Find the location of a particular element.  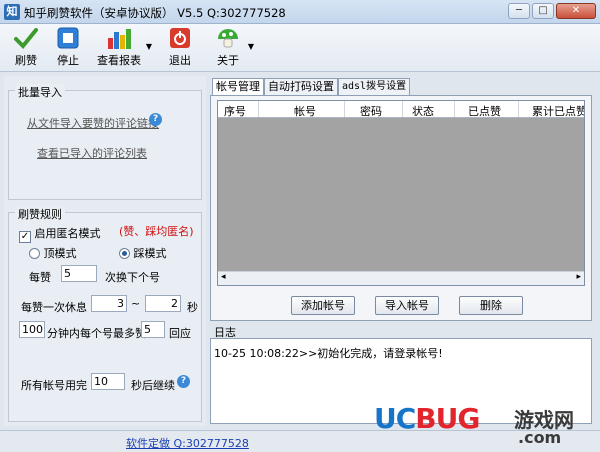

title-bar: 知 知乎刷赞软件（安卓协议版） V5.5 Q:302777528 ─ □ ✕ is located at coordinates (300, 12).